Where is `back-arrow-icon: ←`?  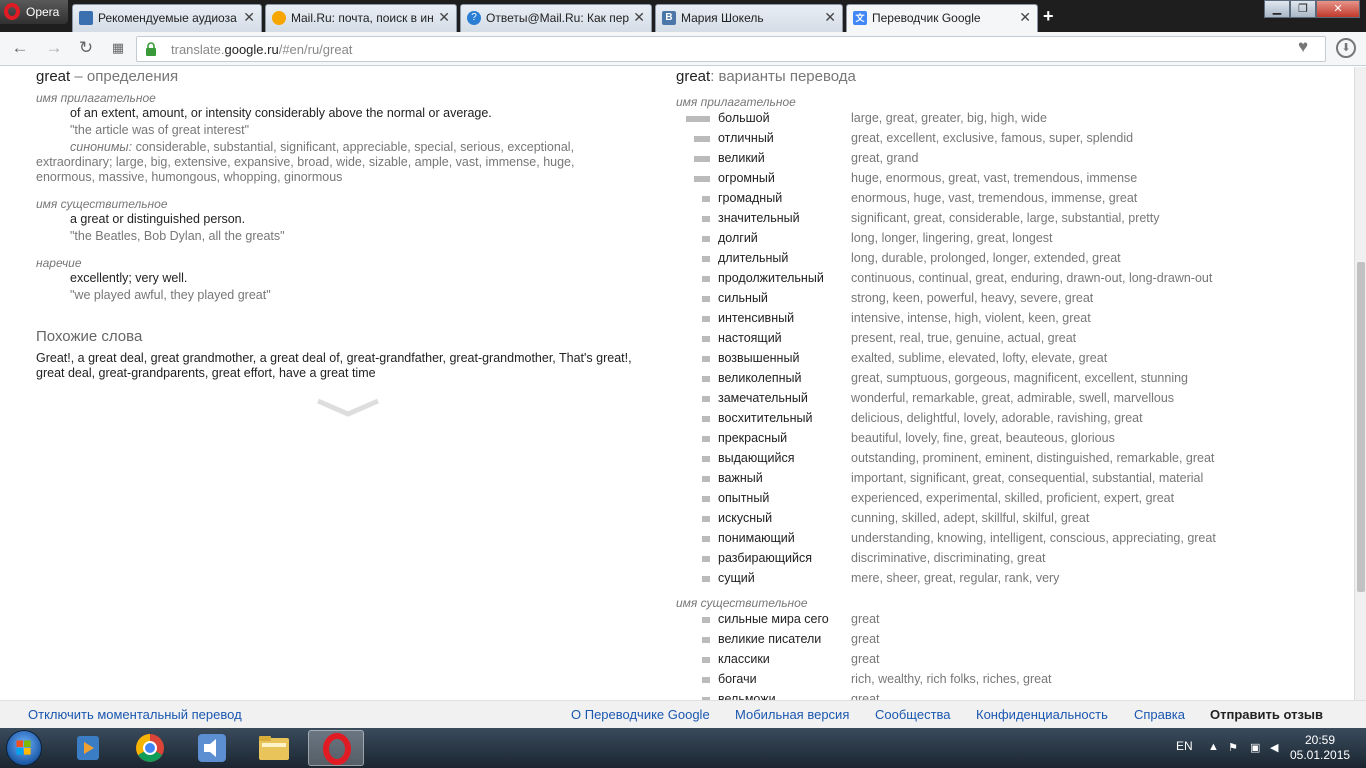 back-arrow-icon: ← is located at coordinates (20, 48).